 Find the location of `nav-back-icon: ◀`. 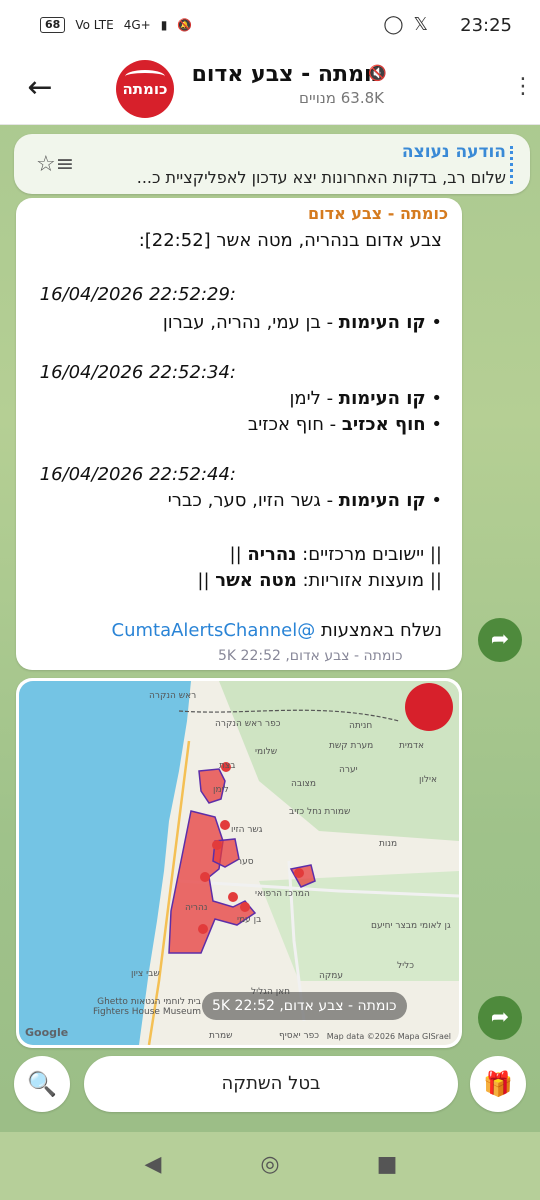

nav-back-icon: ◀ is located at coordinates (153, 1164).